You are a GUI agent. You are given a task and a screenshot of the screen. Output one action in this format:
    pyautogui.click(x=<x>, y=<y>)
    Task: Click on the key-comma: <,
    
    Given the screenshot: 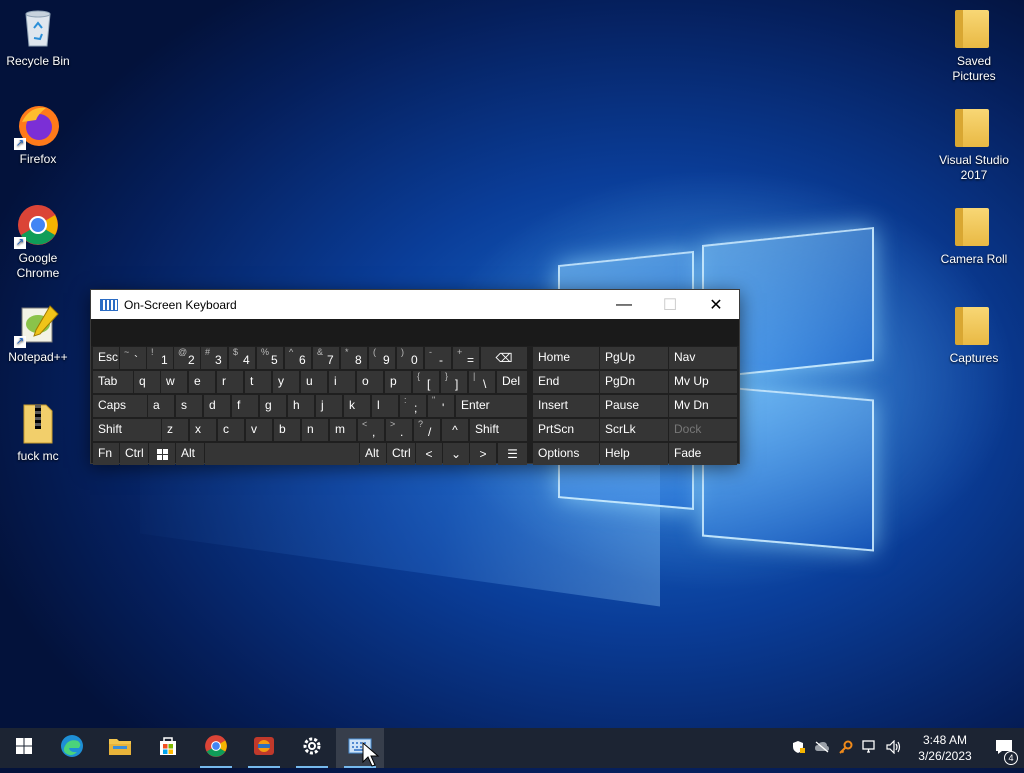 What is the action you would take?
    pyautogui.click(x=371, y=430)
    